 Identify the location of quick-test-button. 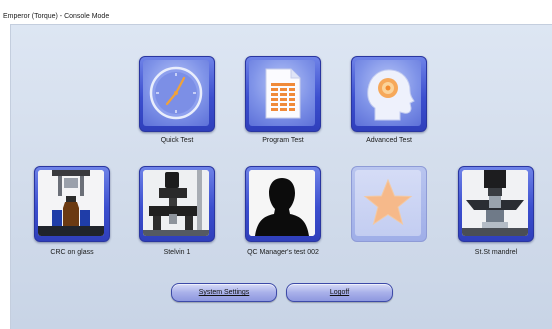
(177, 94).